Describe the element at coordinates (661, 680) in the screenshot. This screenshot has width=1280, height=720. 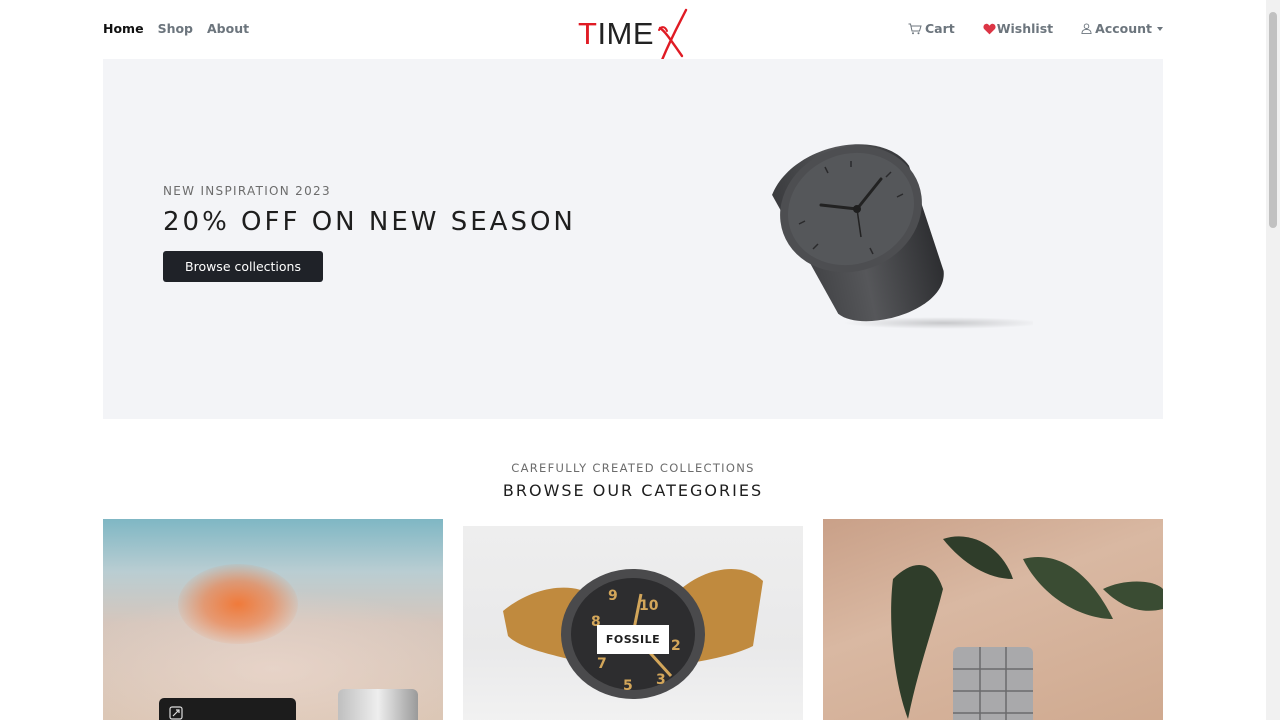
I see `svg-text: 3` at that location.